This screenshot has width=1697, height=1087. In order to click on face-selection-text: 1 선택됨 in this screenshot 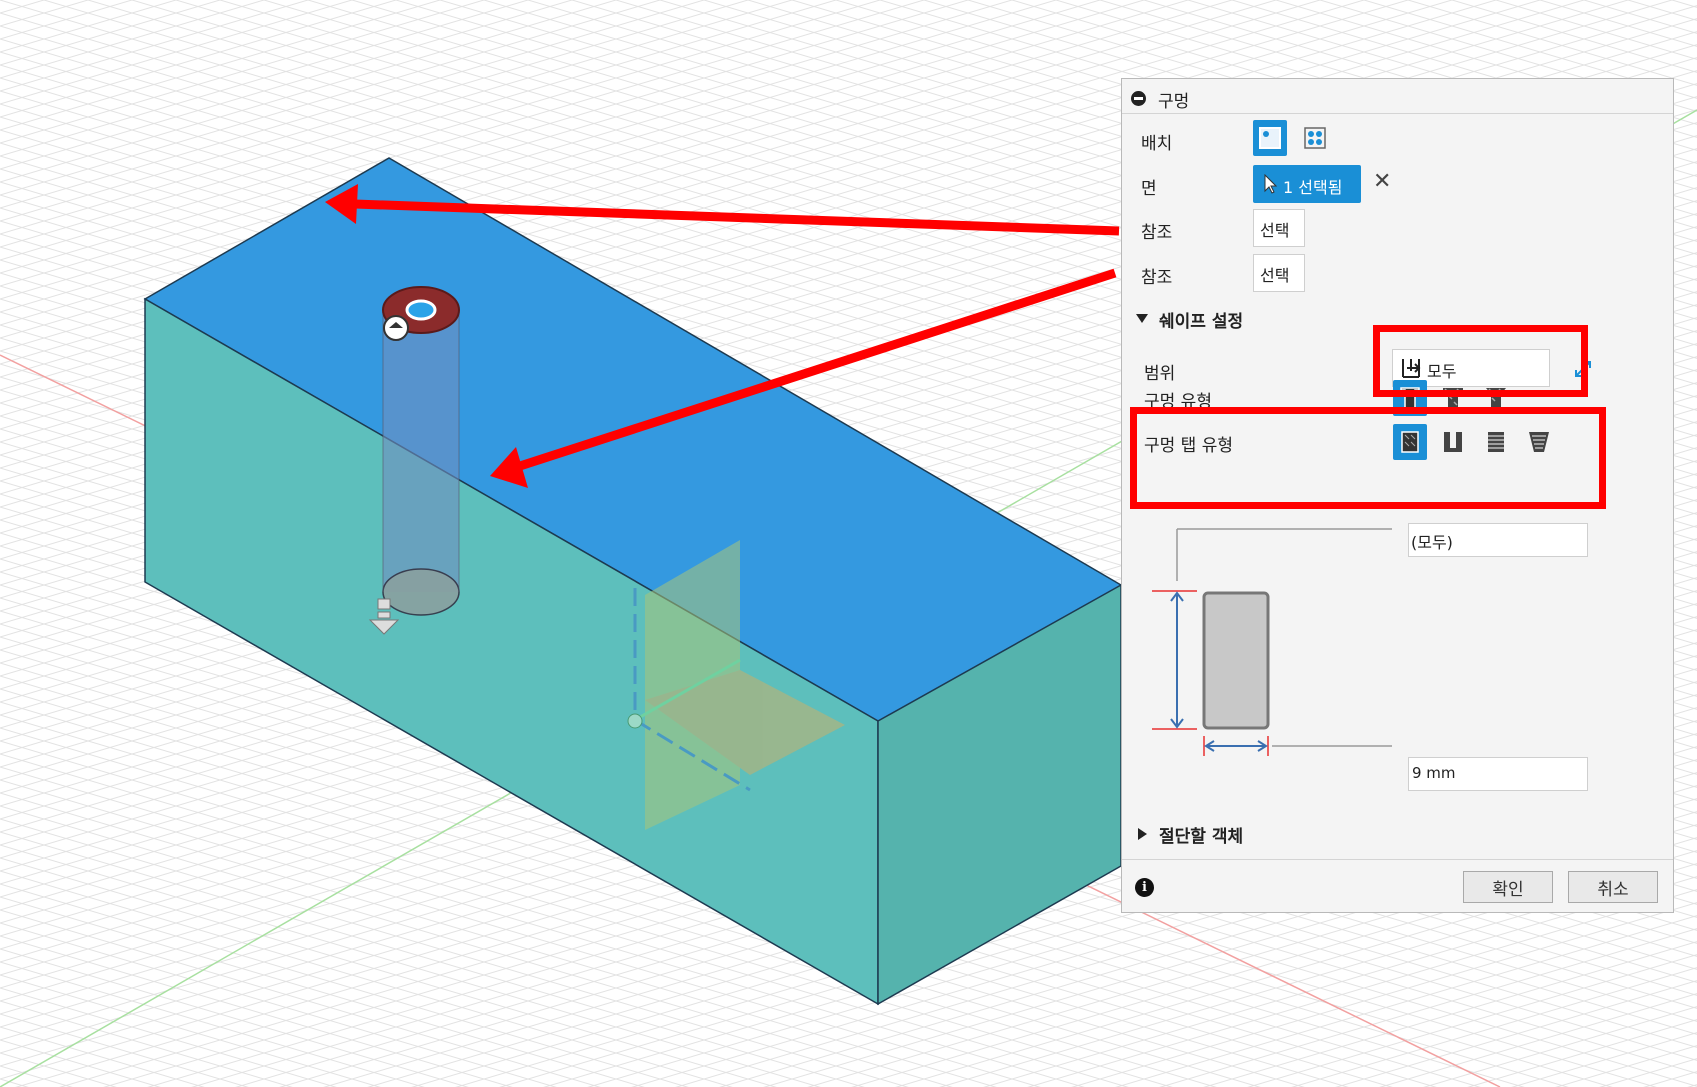, I will do `click(1313, 187)`.